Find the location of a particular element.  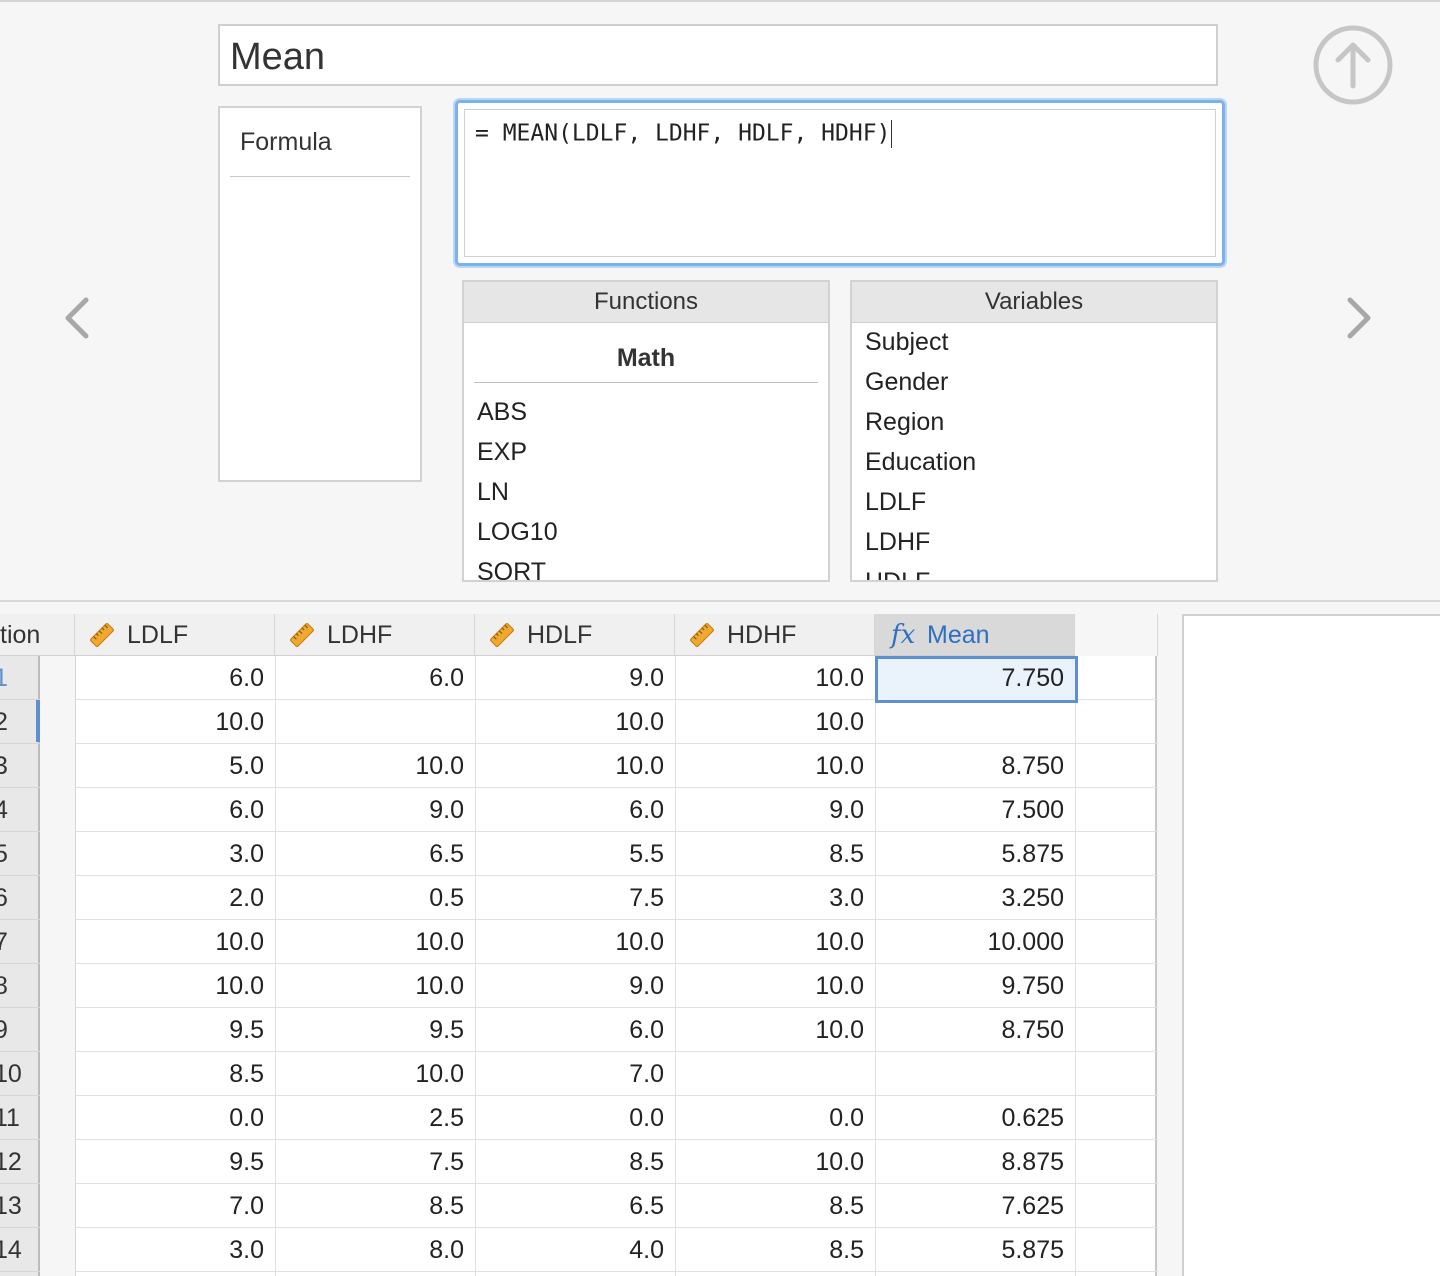

function-item-abs: ABS is located at coordinates (502, 412).